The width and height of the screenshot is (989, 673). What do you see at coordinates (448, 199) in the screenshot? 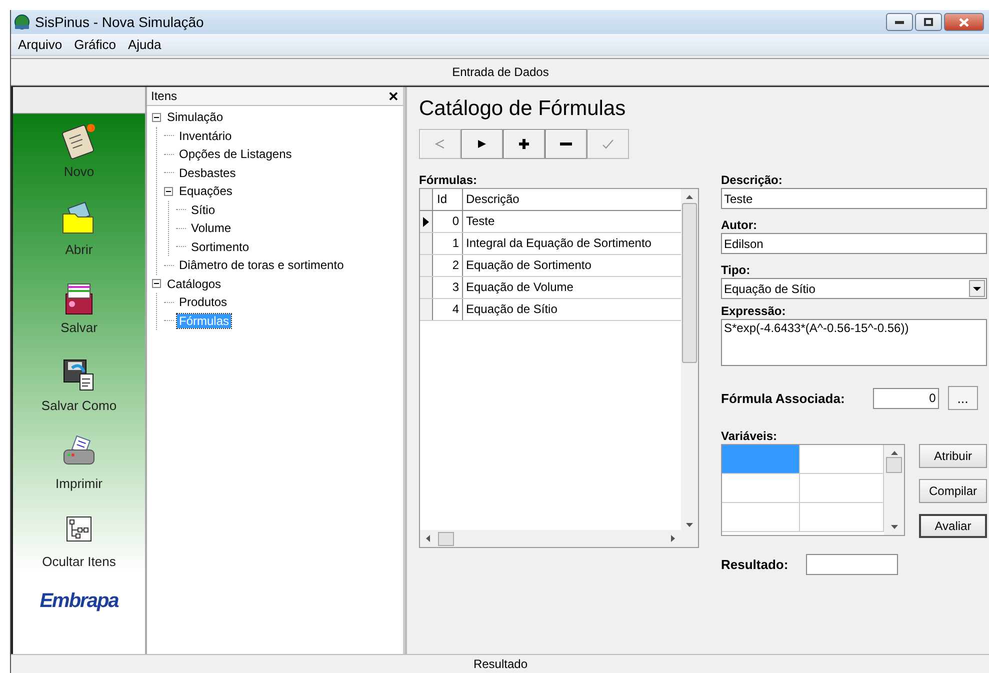
I see `column-header: Id` at bounding box center [448, 199].